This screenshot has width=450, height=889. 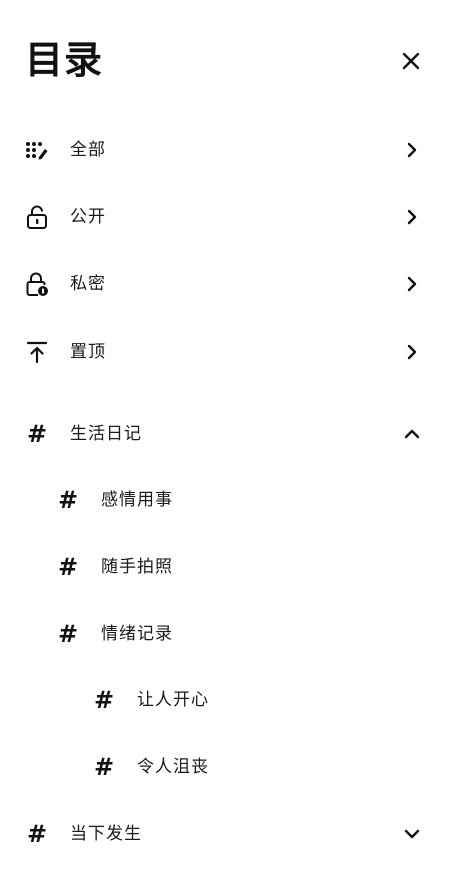 I want to click on menu-item-label: 私密, so click(x=88, y=284).